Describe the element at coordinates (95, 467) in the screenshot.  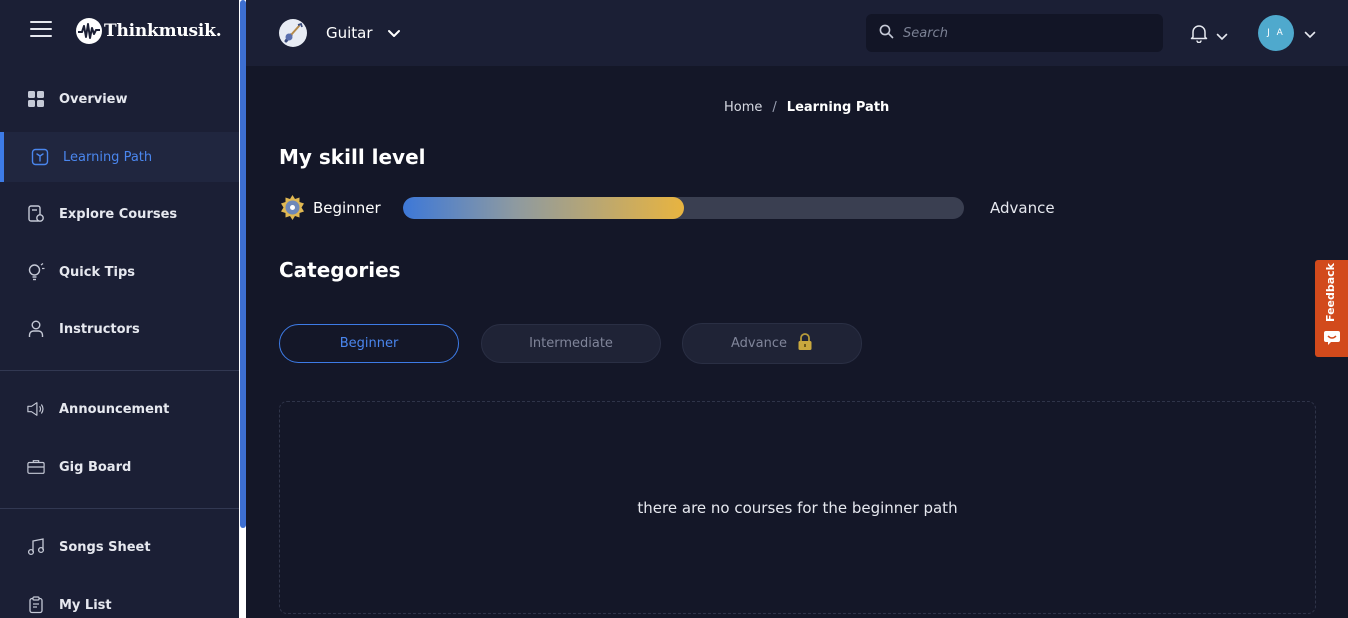
I see `sidebar-item-label: Gig Board` at that location.